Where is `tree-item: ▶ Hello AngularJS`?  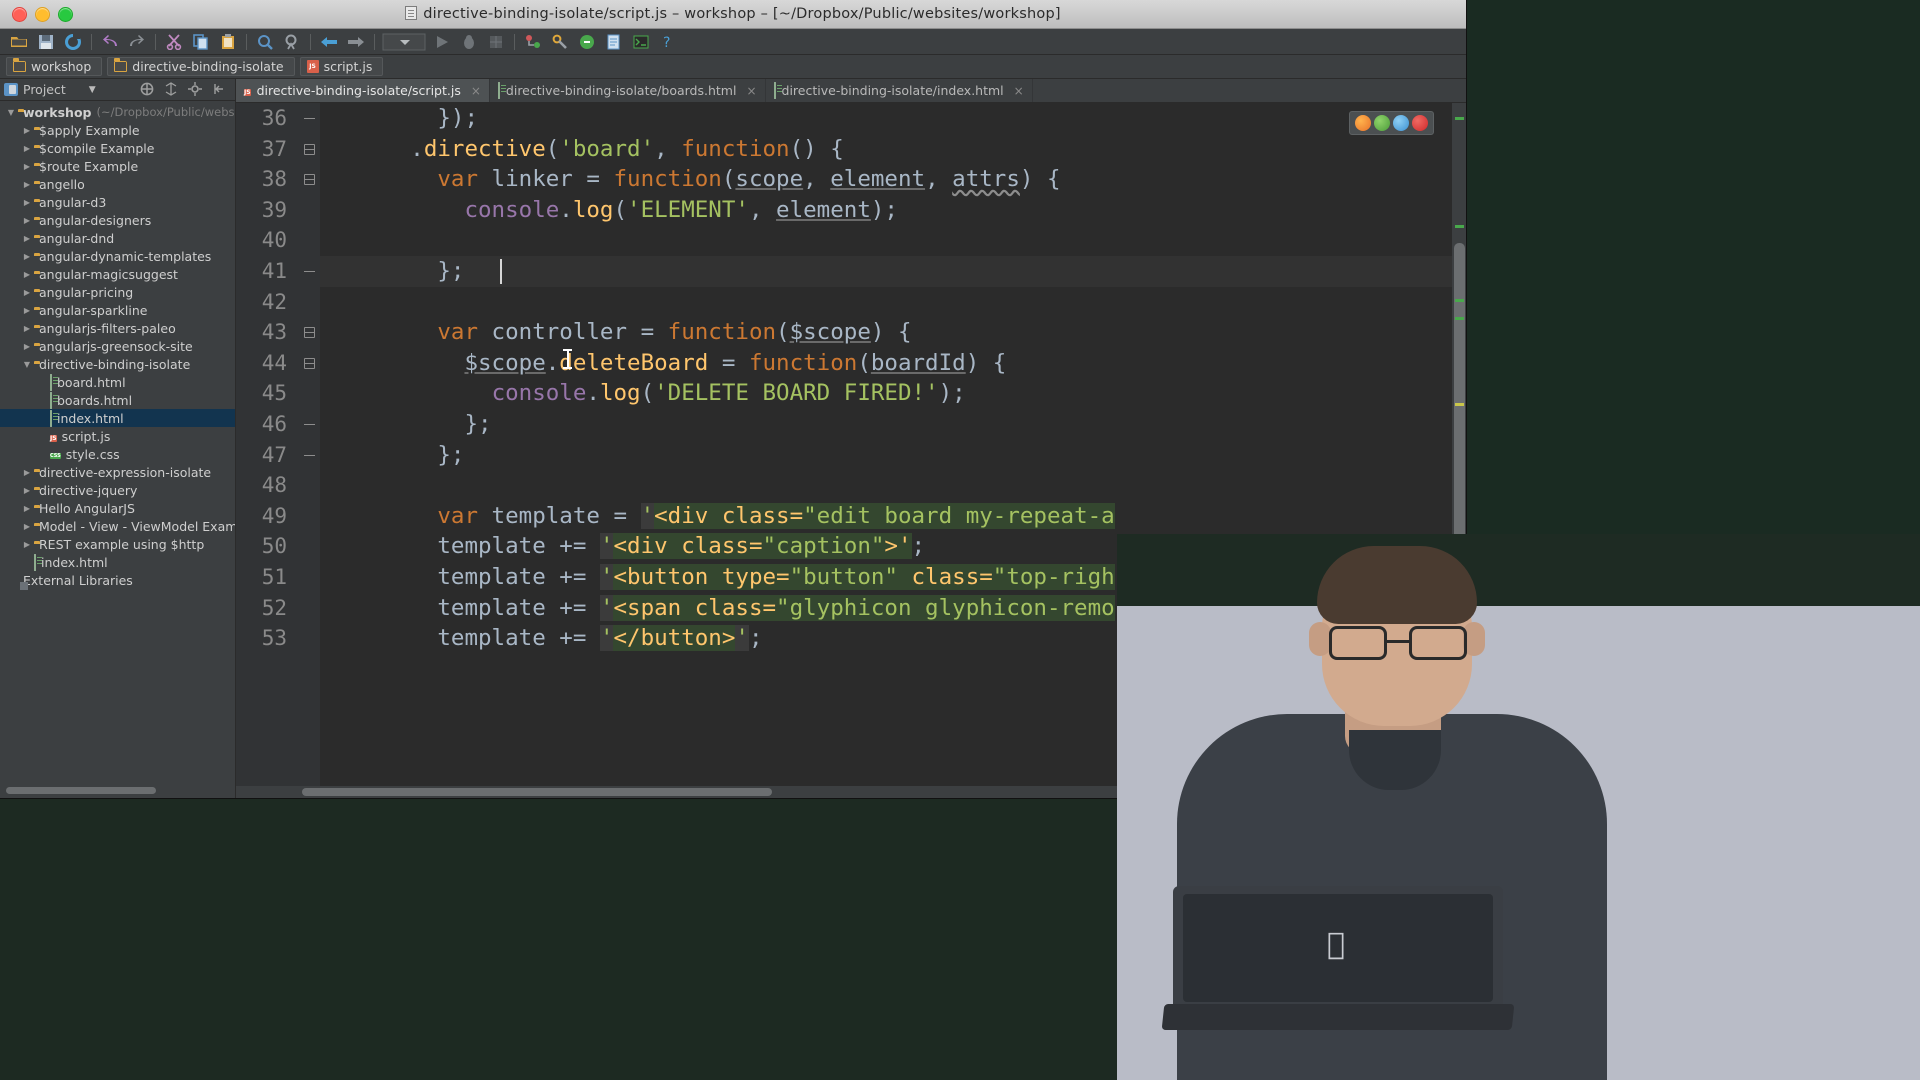
tree-item: ▶ Hello AngularJS is located at coordinates (117, 508).